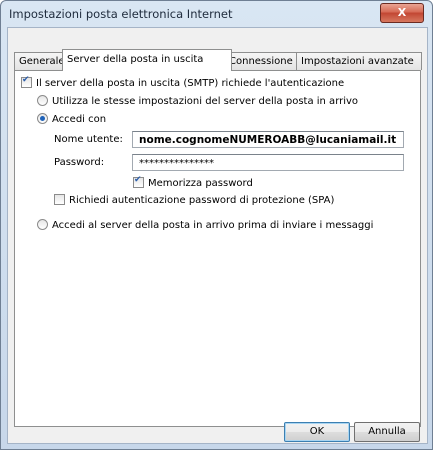 This screenshot has height=450, width=433. Describe the element at coordinates (42, 118) in the screenshot. I see `login-with-radio-icon` at that location.